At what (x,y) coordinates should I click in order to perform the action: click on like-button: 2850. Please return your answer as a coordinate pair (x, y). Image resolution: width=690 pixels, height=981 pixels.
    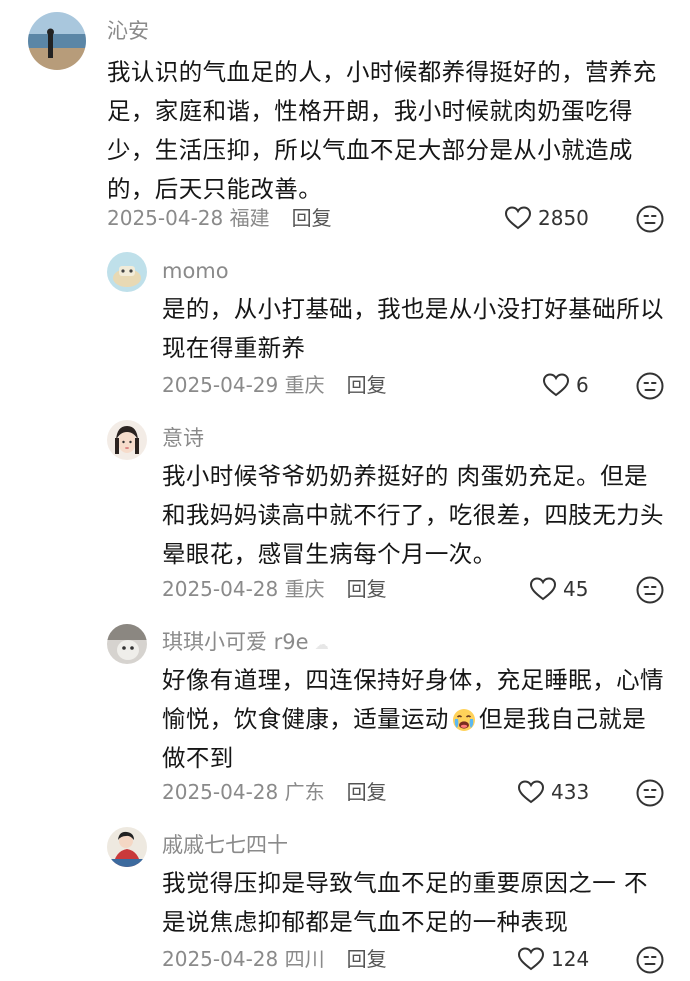
    Looking at the image, I should click on (546, 218).